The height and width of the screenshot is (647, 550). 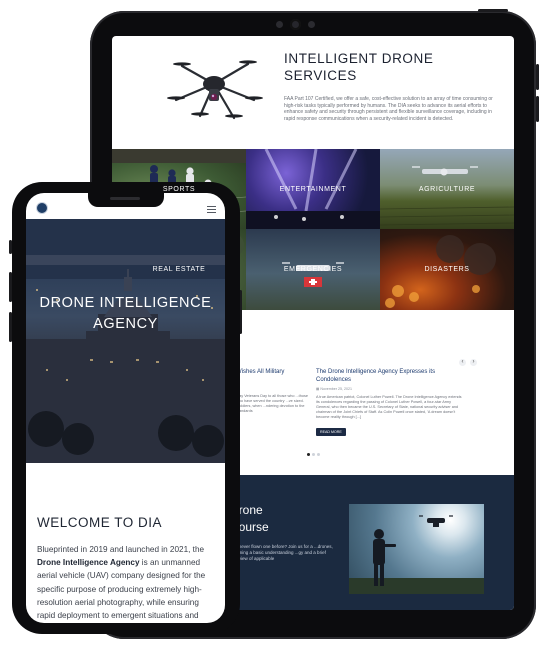 I want to click on phone-speaker, so click(x=125, y=198).